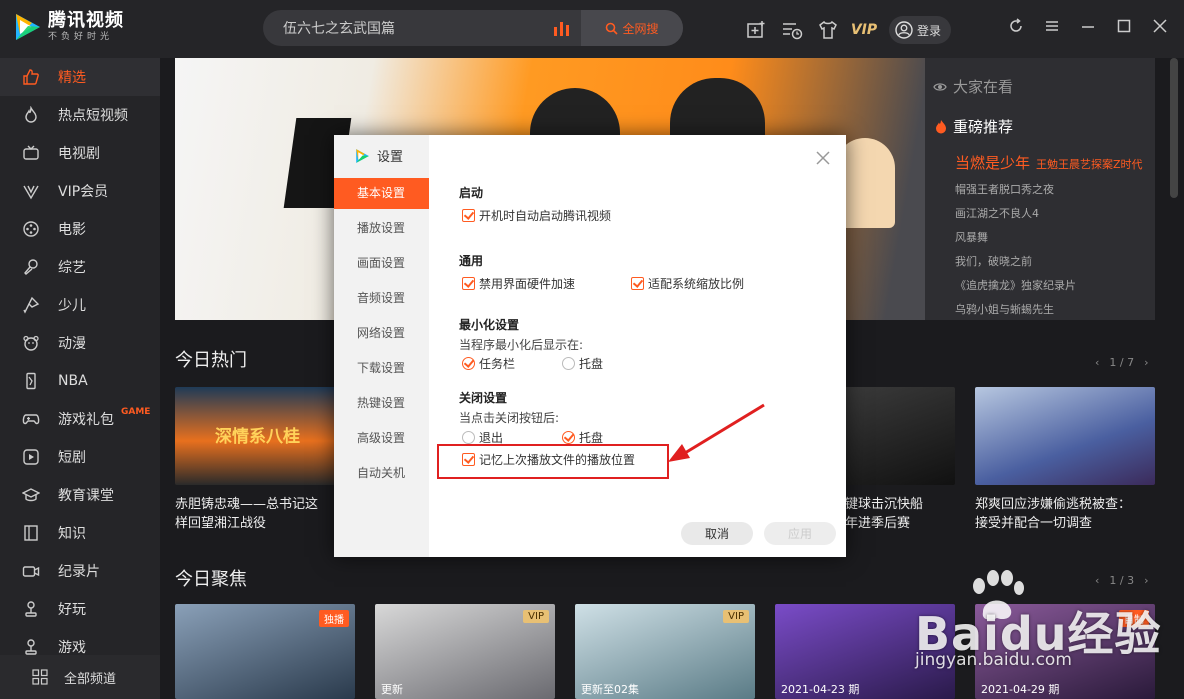 The height and width of the screenshot is (699, 1184). I want to click on menu-icon, so click(1052, 26).